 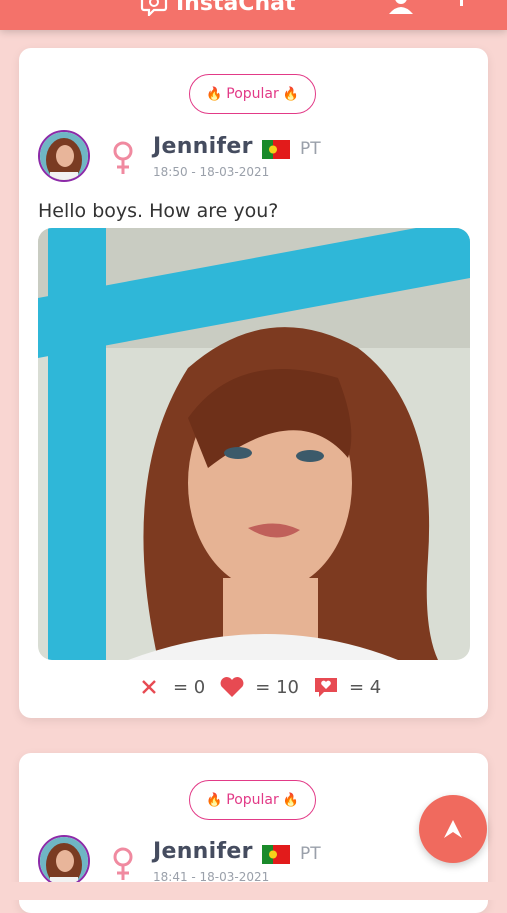 I want to click on bottom-bar, so click(x=253, y=891).